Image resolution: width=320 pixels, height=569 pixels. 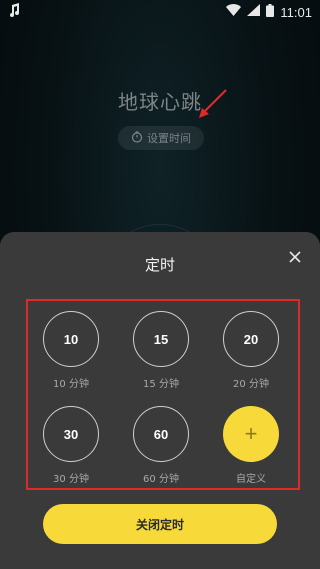 I want to click on wifi-icon, so click(x=234, y=12).